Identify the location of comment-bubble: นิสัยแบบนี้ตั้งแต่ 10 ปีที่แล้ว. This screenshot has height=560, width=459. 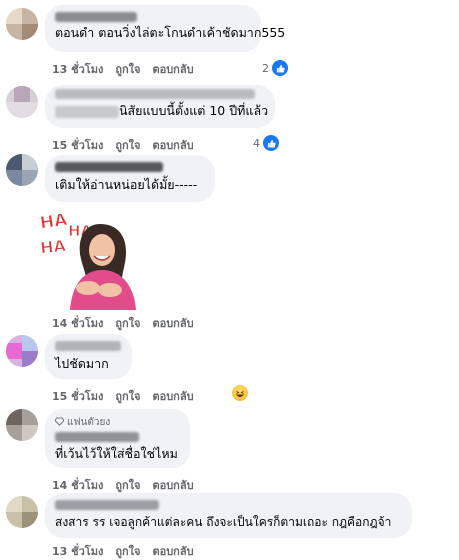
(160, 106).